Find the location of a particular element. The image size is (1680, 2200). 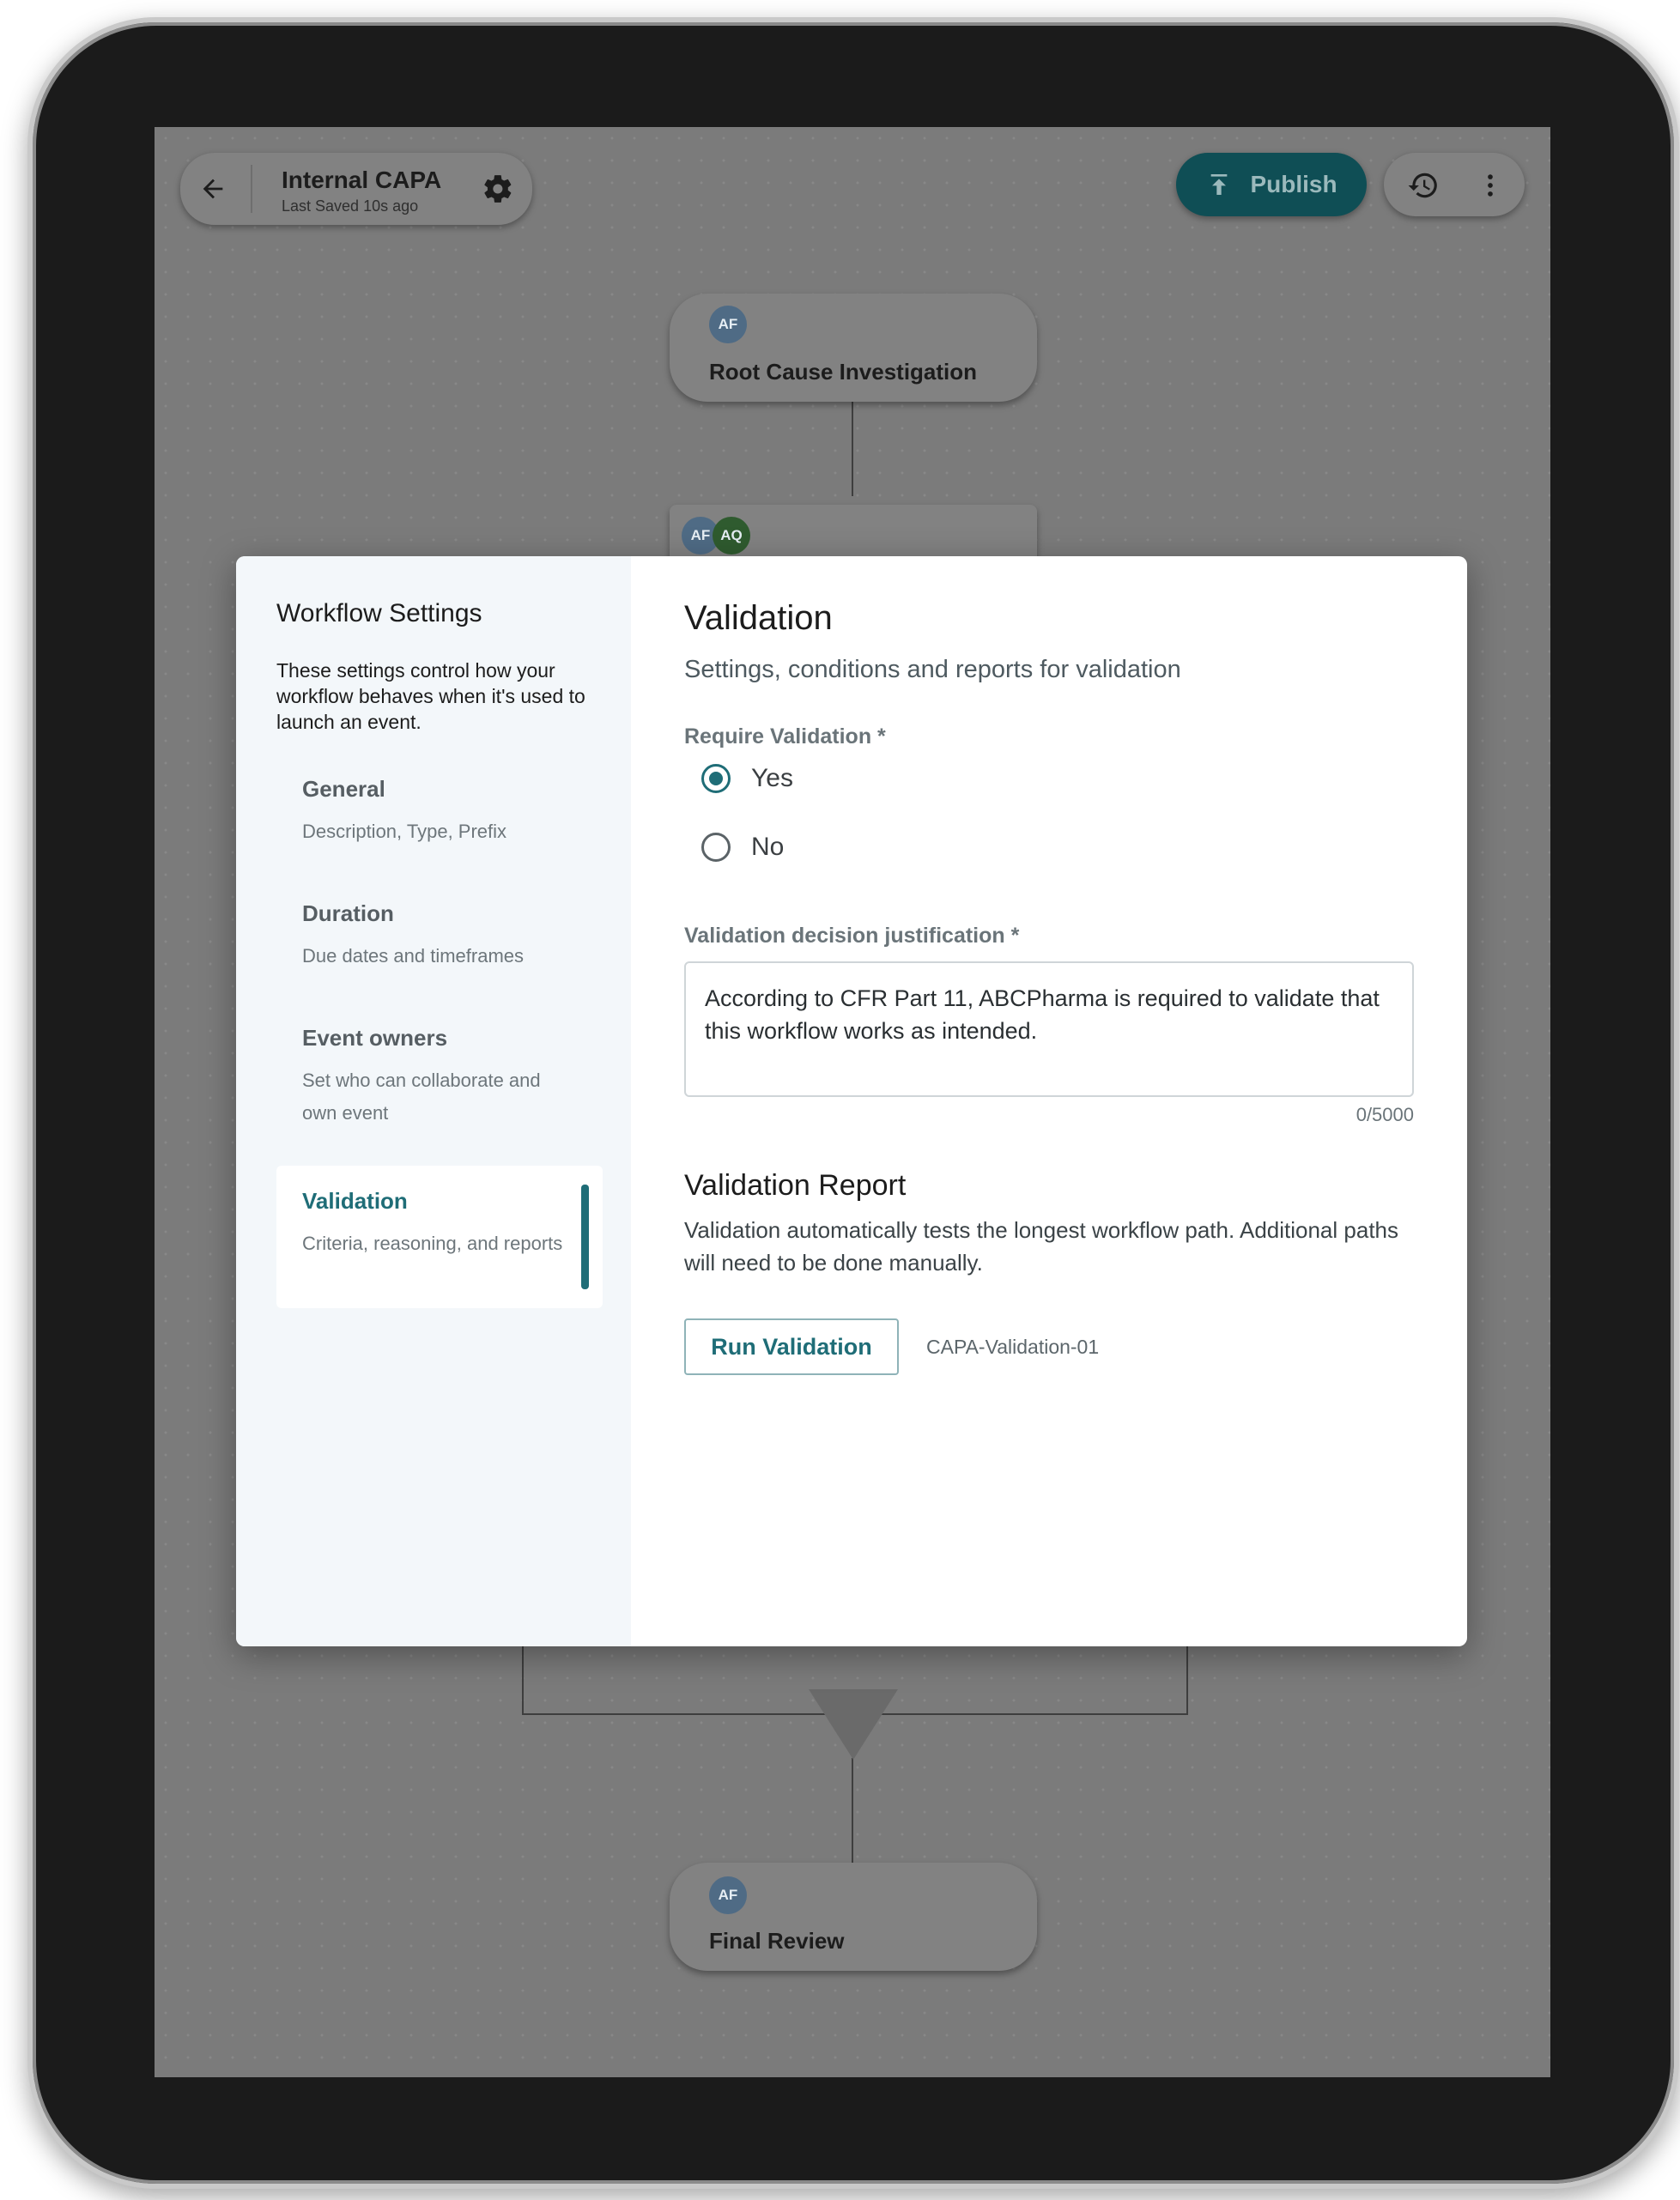

settings-button is located at coordinates (498, 189).